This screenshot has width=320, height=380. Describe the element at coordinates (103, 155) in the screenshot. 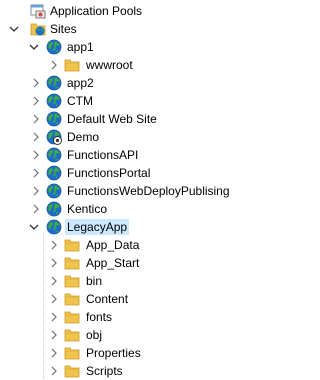

I see `tree-item-label: FunctionsAPI` at that location.